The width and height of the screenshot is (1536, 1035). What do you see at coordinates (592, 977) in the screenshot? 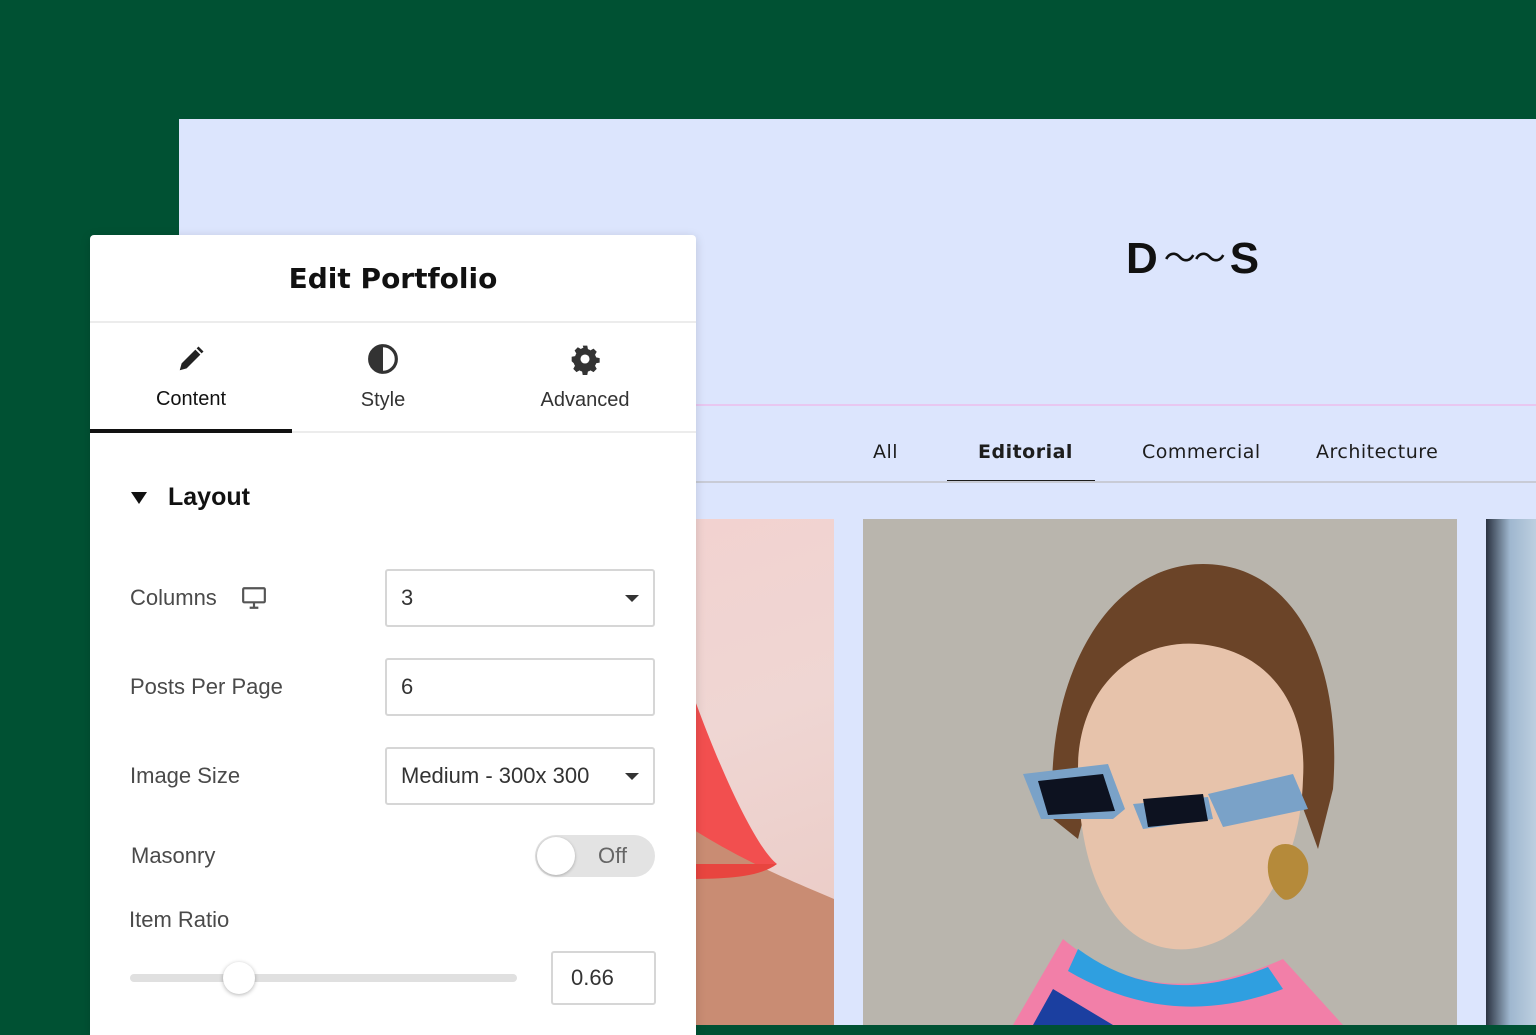
I see `item-ratio-value: 0.66` at bounding box center [592, 977].